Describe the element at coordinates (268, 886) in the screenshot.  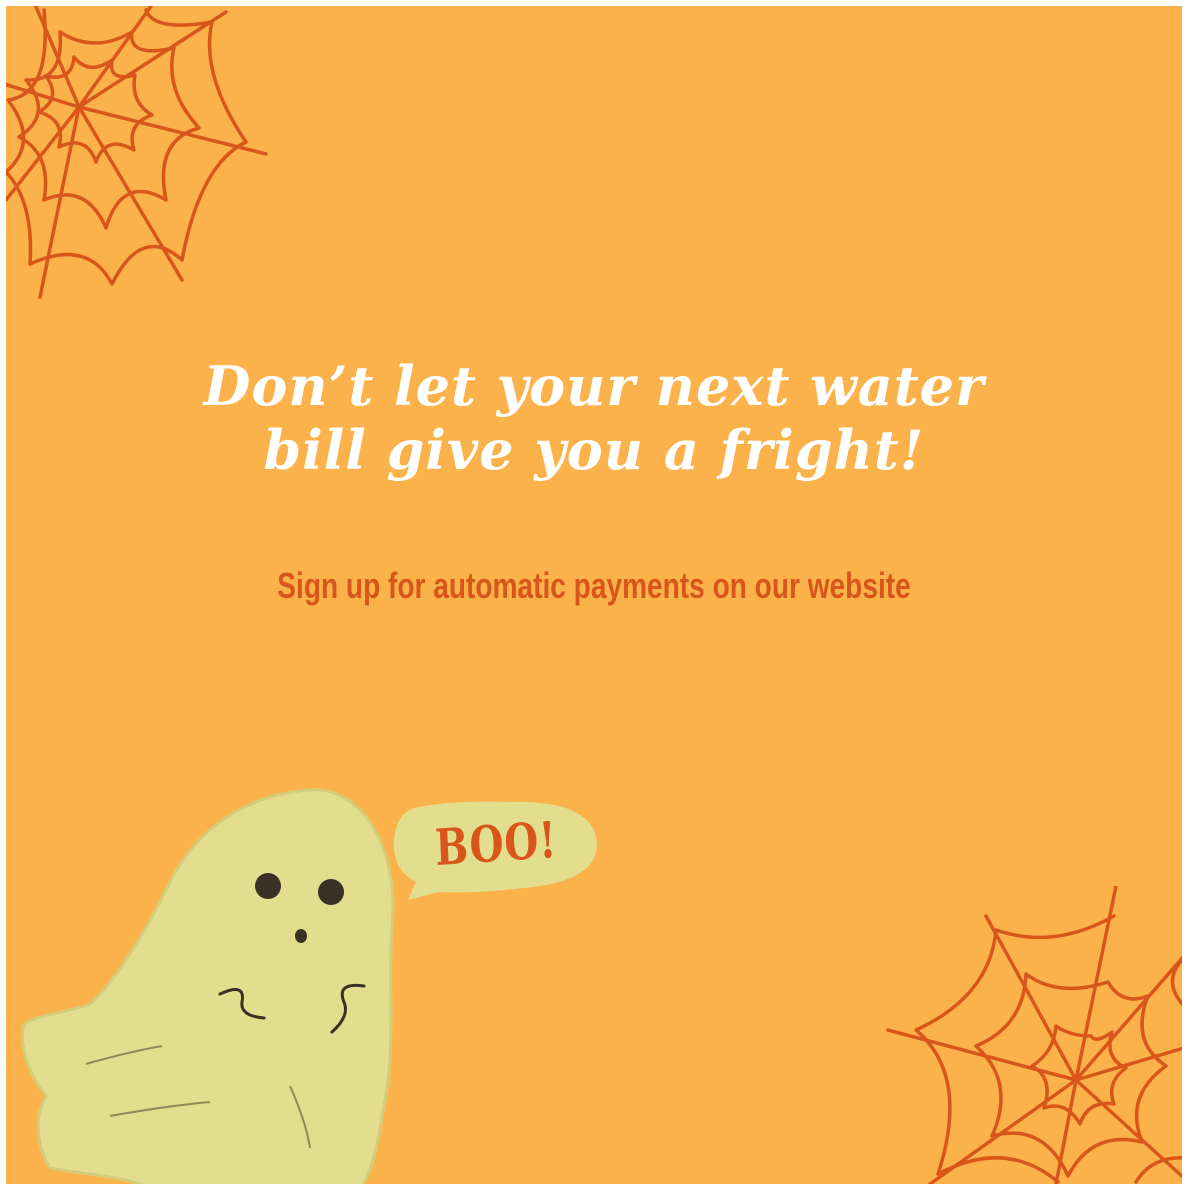
I see `ghost-eye-left` at that location.